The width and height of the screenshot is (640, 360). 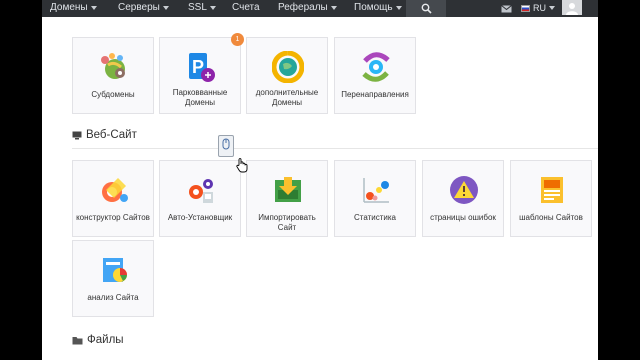 I want to click on tile-label: шаблоны Сайтов, so click(x=551, y=217).